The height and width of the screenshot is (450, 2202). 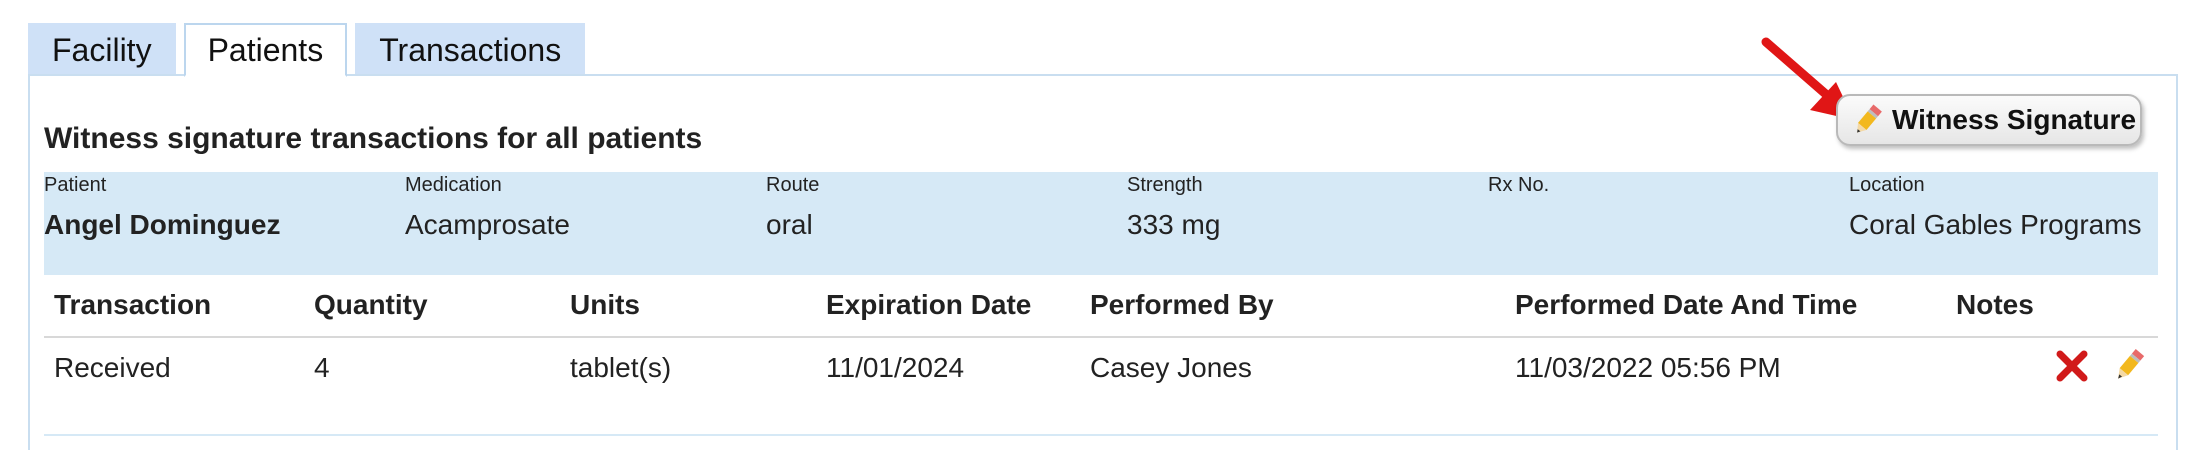 What do you see at coordinates (792, 206) in the screenshot?
I see `route-column: Route oral` at bounding box center [792, 206].